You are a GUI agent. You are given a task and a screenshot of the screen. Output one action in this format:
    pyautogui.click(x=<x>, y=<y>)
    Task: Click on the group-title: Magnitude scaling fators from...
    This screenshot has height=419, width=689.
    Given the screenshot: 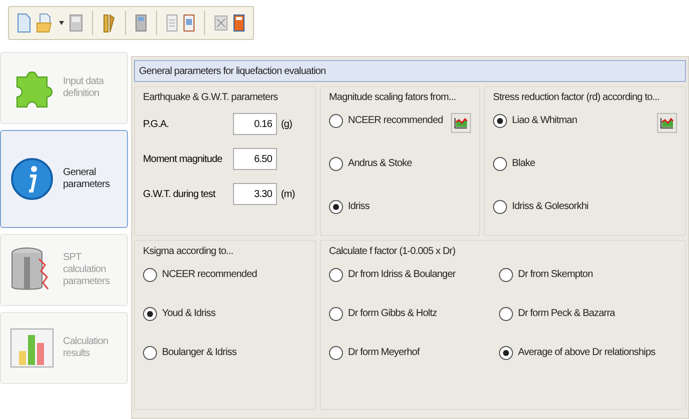 What is the action you would take?
    pyautogui.click(x=392, y=98)
    